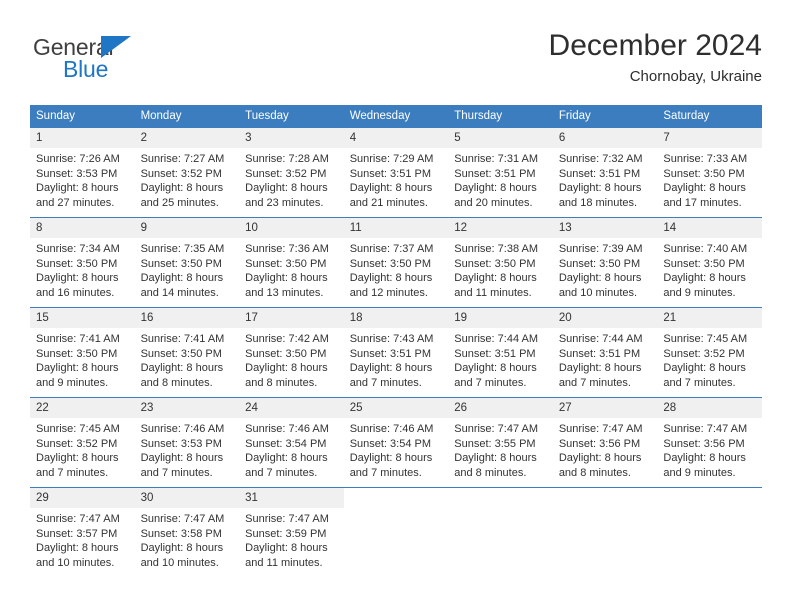 The height and width of the screenshot is (612, 792). What do you see at coordinates (396, 138) in the screenshot?
I see `day-number: 4` at bounding box center [396, 138].